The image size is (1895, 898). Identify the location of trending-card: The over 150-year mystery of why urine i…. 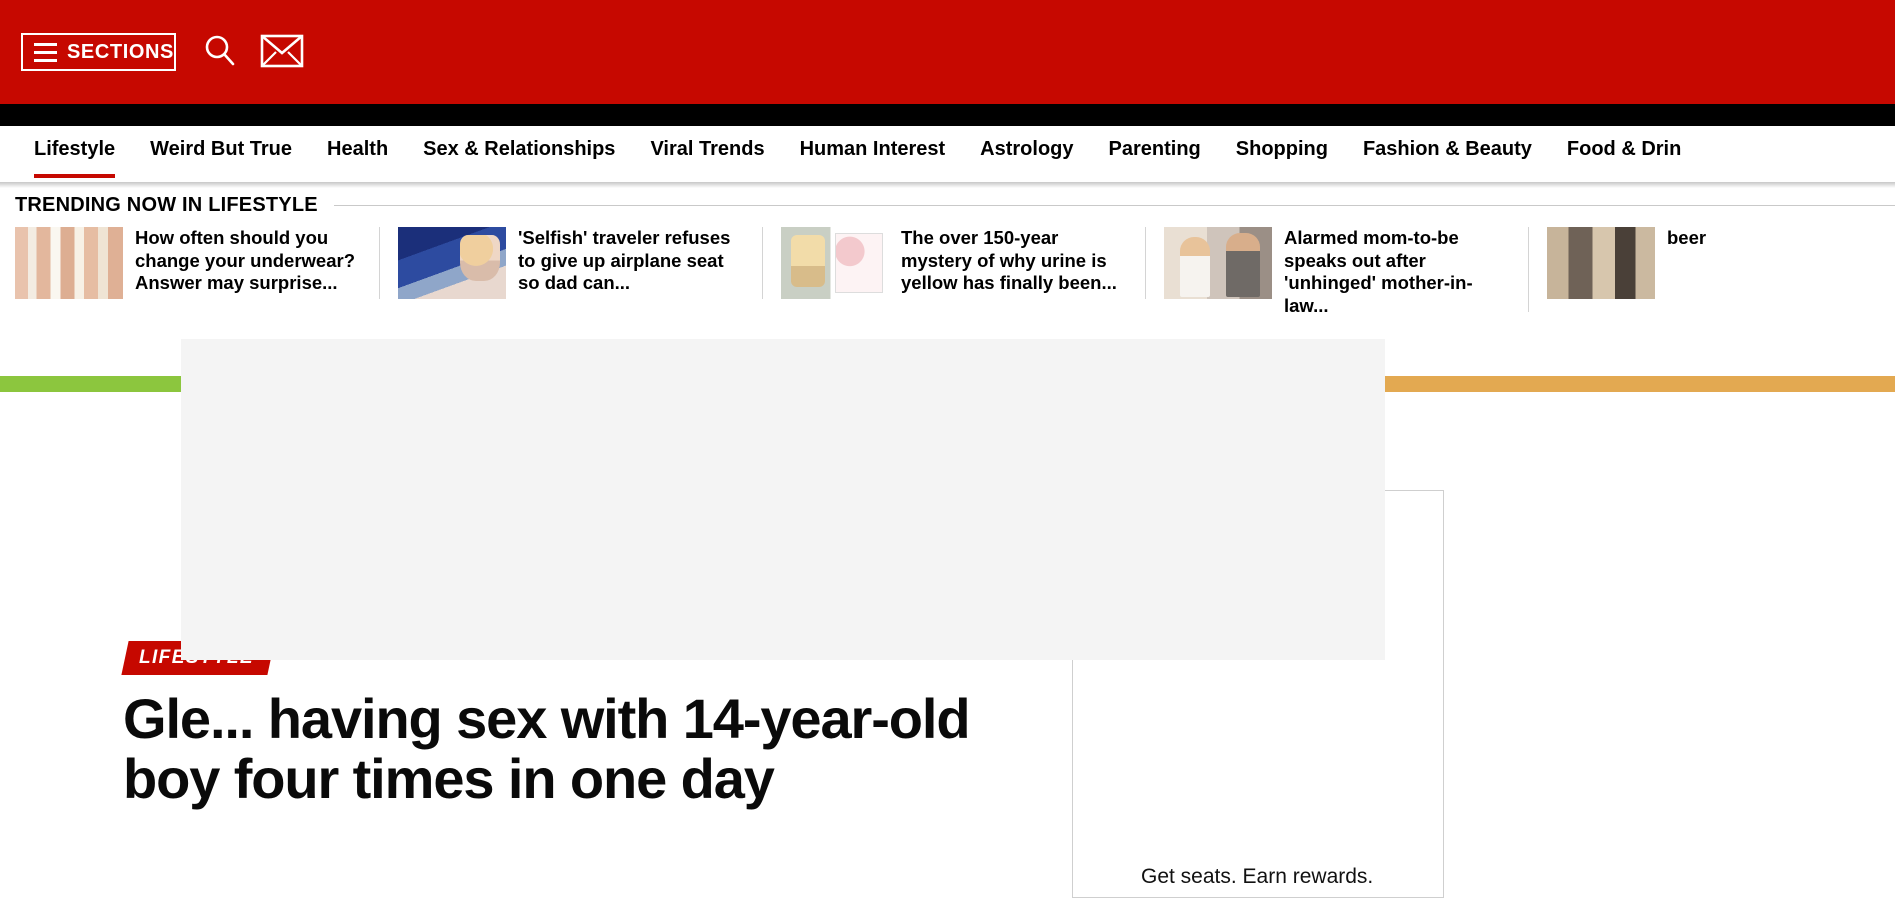
(963, 263).